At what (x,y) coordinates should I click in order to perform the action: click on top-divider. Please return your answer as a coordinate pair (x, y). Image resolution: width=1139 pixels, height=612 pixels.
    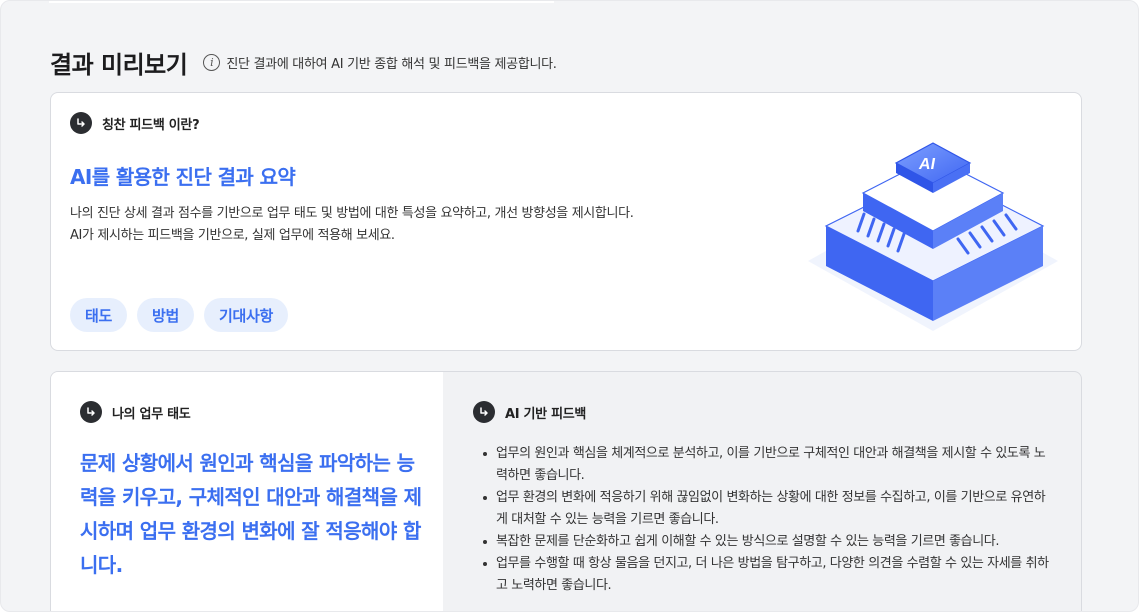
    Looking at the image, I should click on (301, 2).